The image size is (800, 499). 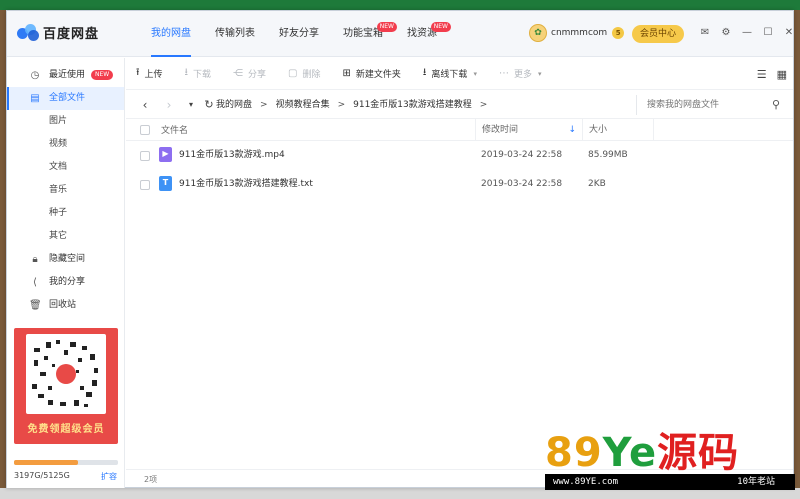 What do you see at coordinates (65, 190) in the screenshot?
I see `sidebar-item-music: 音乐` at bounding box center [65, 190].